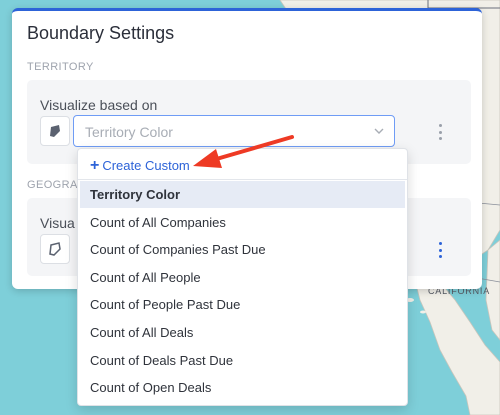 Image resolution: width=500 pixels, height=415 pixels. I want to click on dropdown-option-label: Count of All Companies, so click(158, 222).